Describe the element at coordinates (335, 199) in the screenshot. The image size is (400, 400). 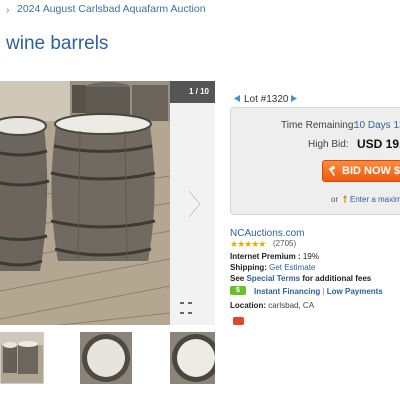
I see `or-text: or` at that location.